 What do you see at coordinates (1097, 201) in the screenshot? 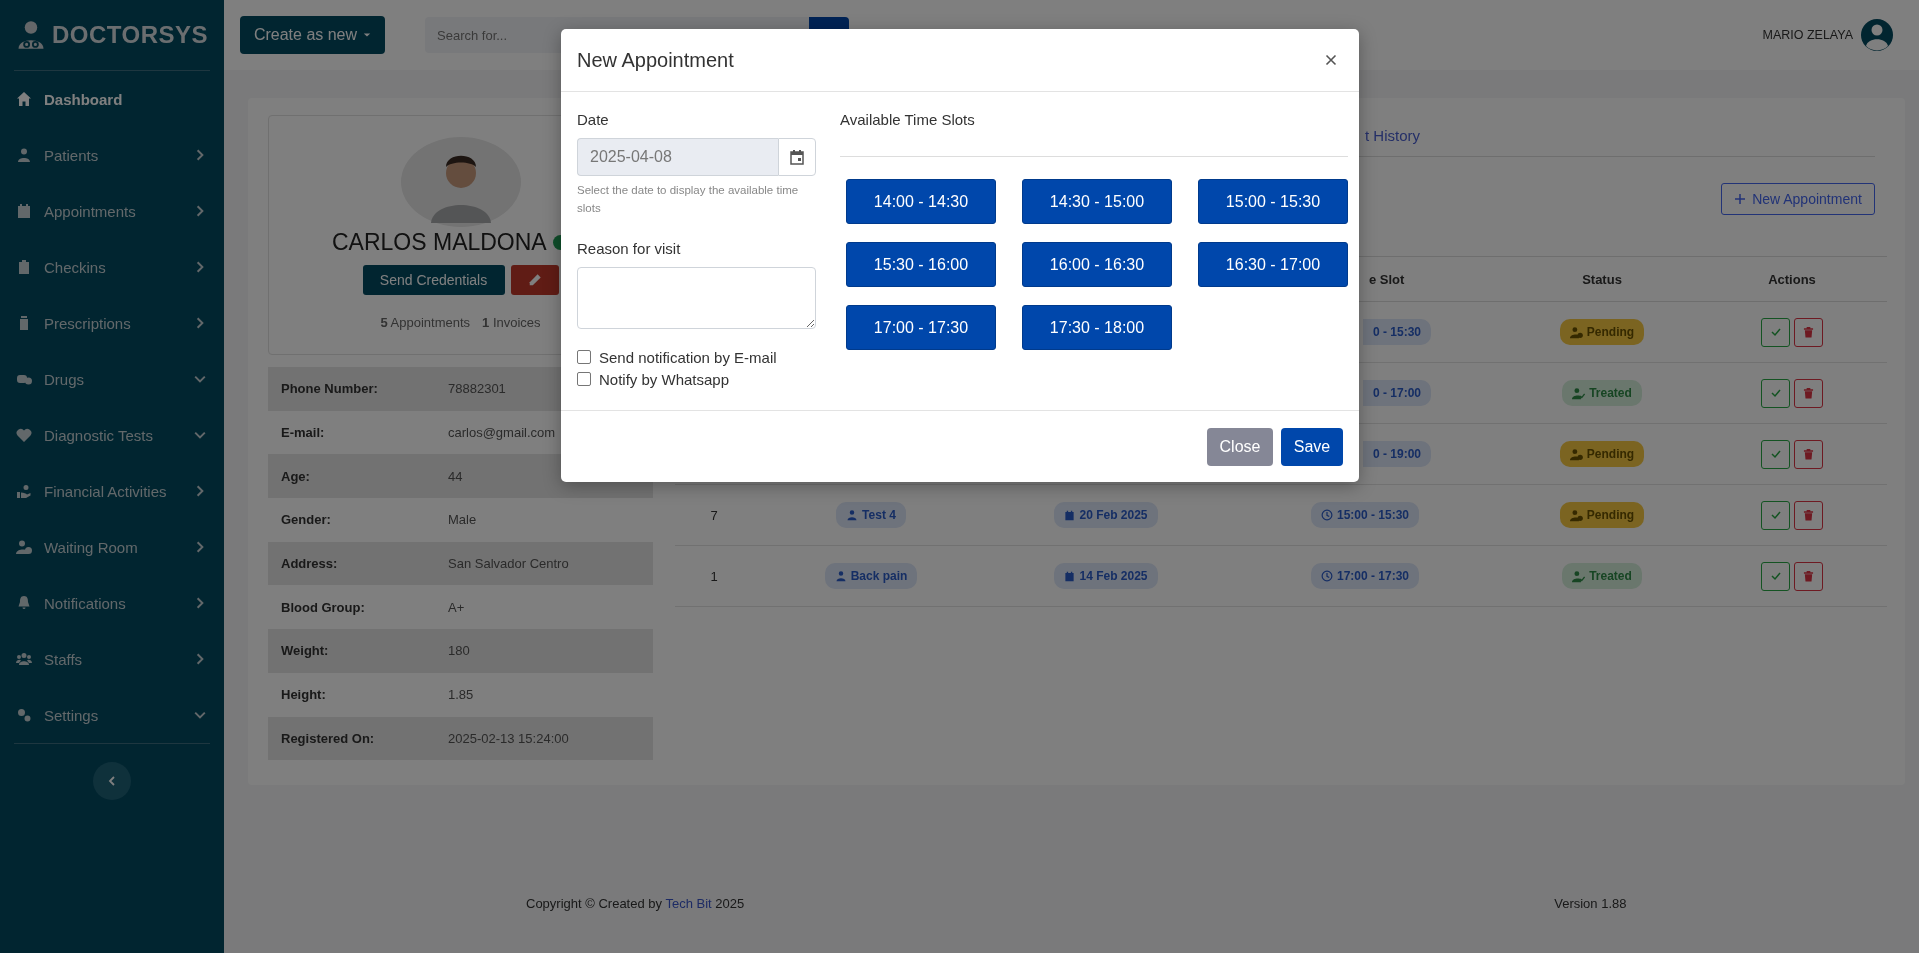
I see `time-slot-button: 14:30 - 15:00` at bounding box center [1097, 201].